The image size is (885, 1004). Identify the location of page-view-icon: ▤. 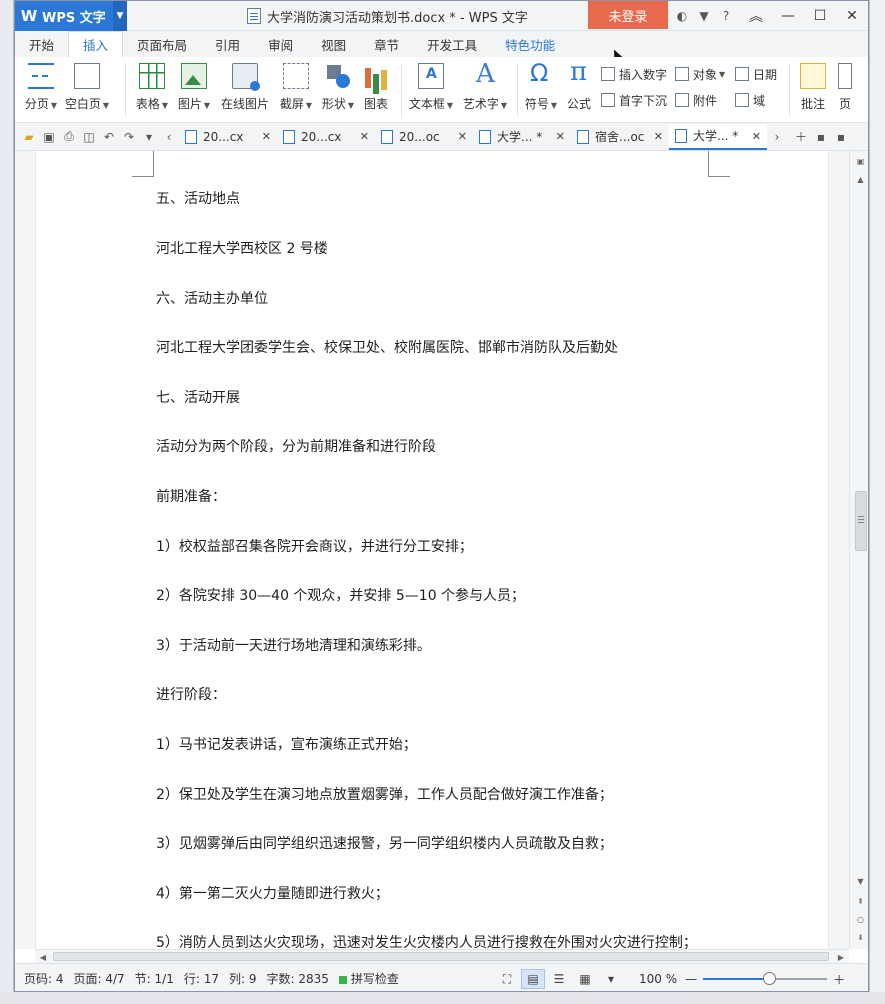
(533, 979).